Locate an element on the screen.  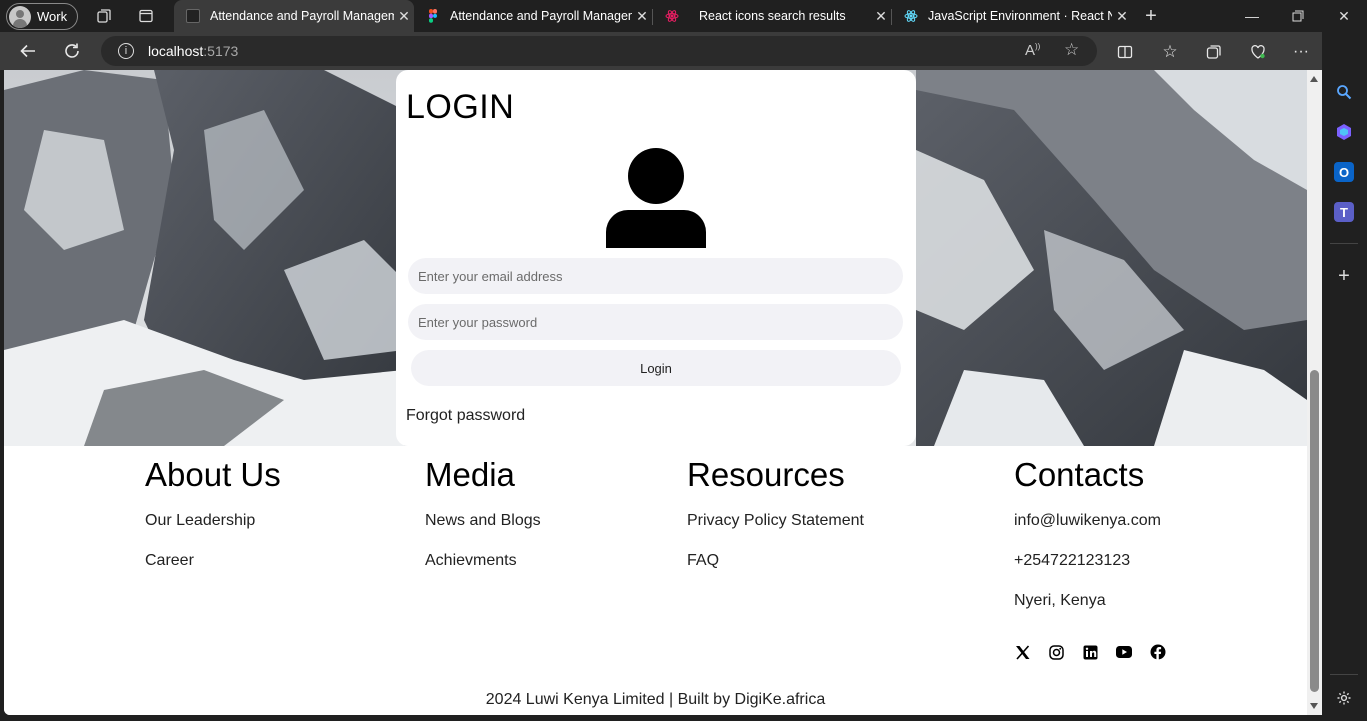
profile-button: Work is located at coordinates (42, 16).